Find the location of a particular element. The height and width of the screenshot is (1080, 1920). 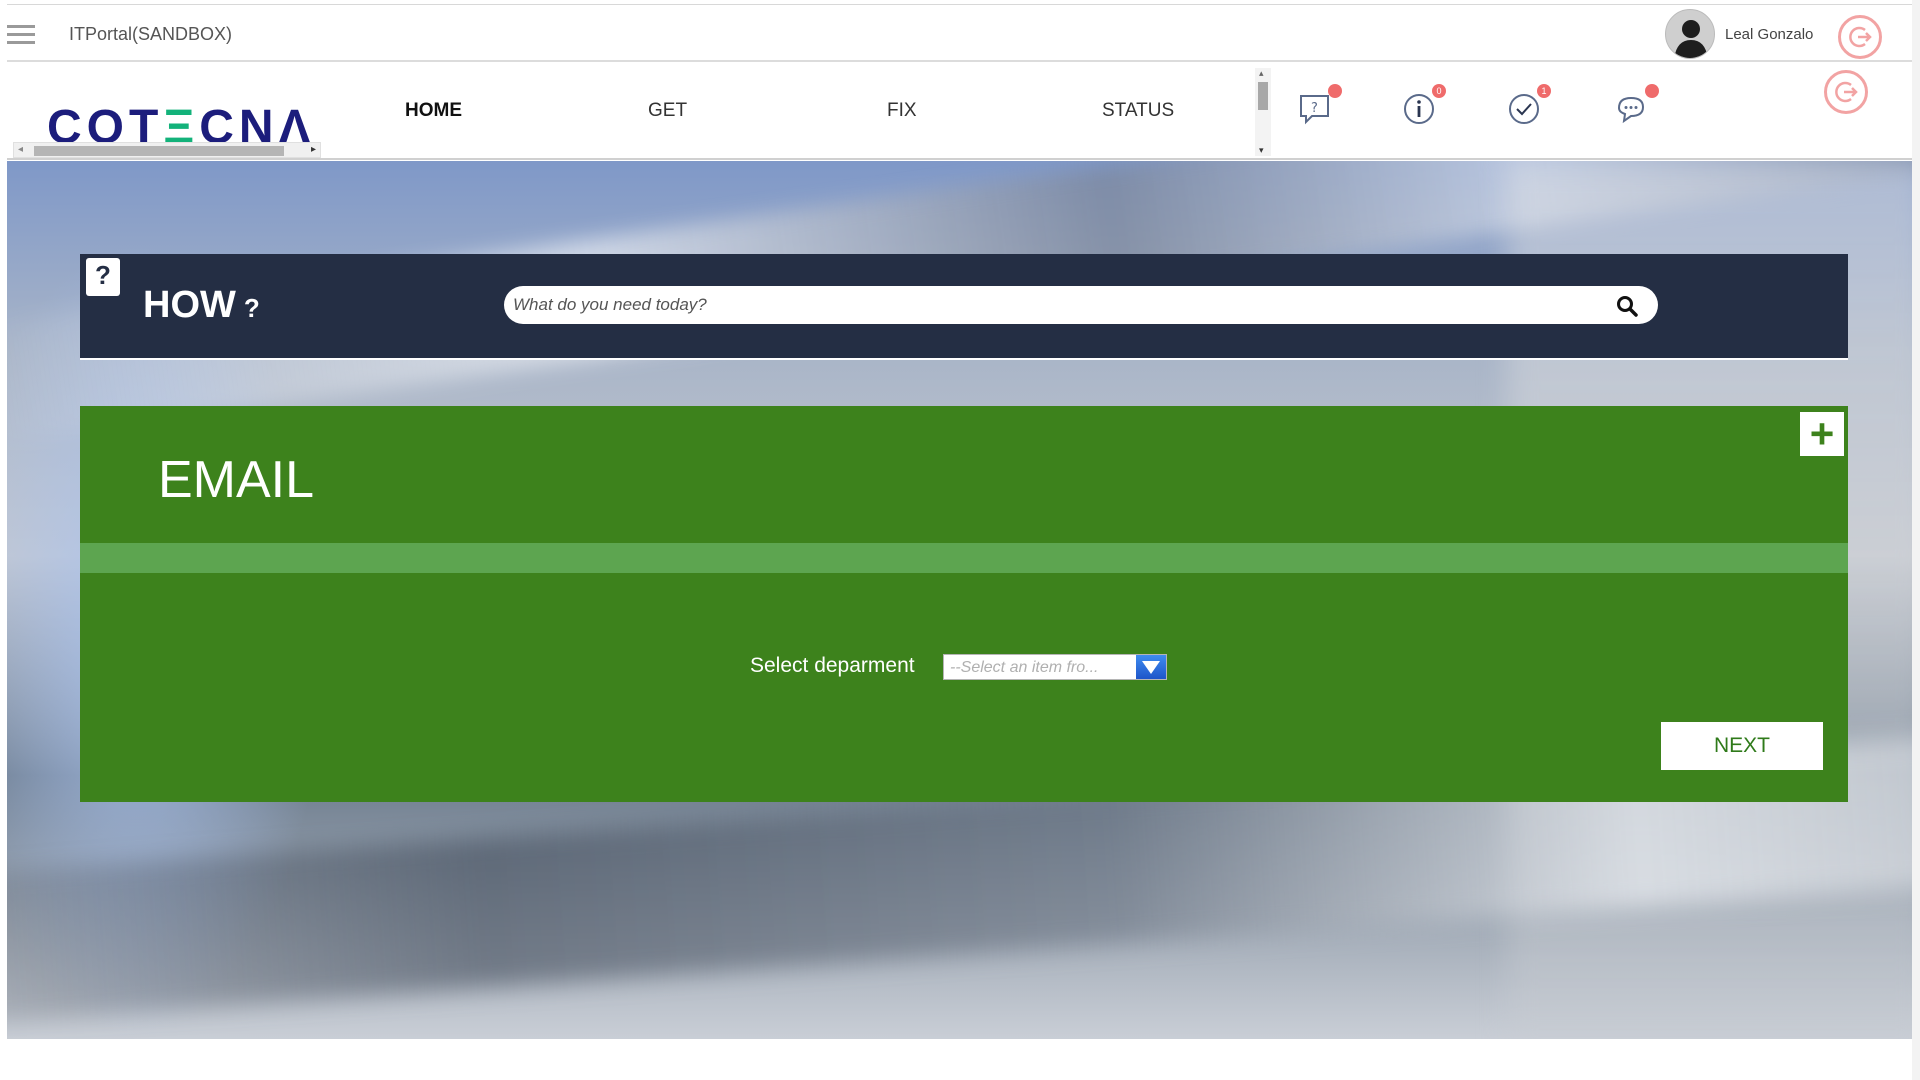

tasks-badge: 1 is located at coordinates (1544, 91).